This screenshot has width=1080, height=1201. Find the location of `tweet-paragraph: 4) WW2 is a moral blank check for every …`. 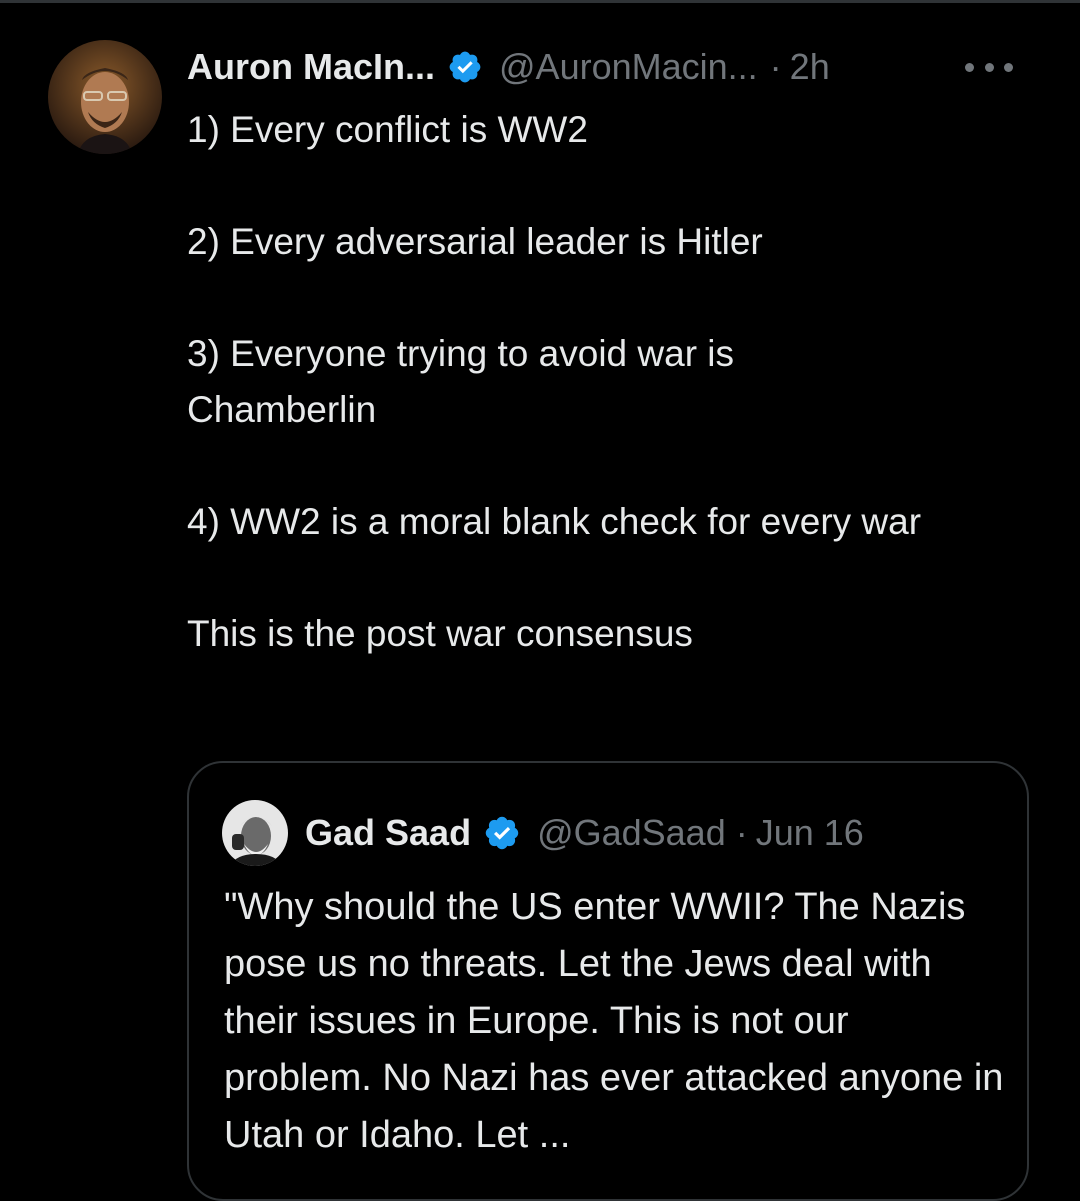

tweet-paragraph: 4) WW2 is a moral blank check for every … is located at coordinates (554, 521).